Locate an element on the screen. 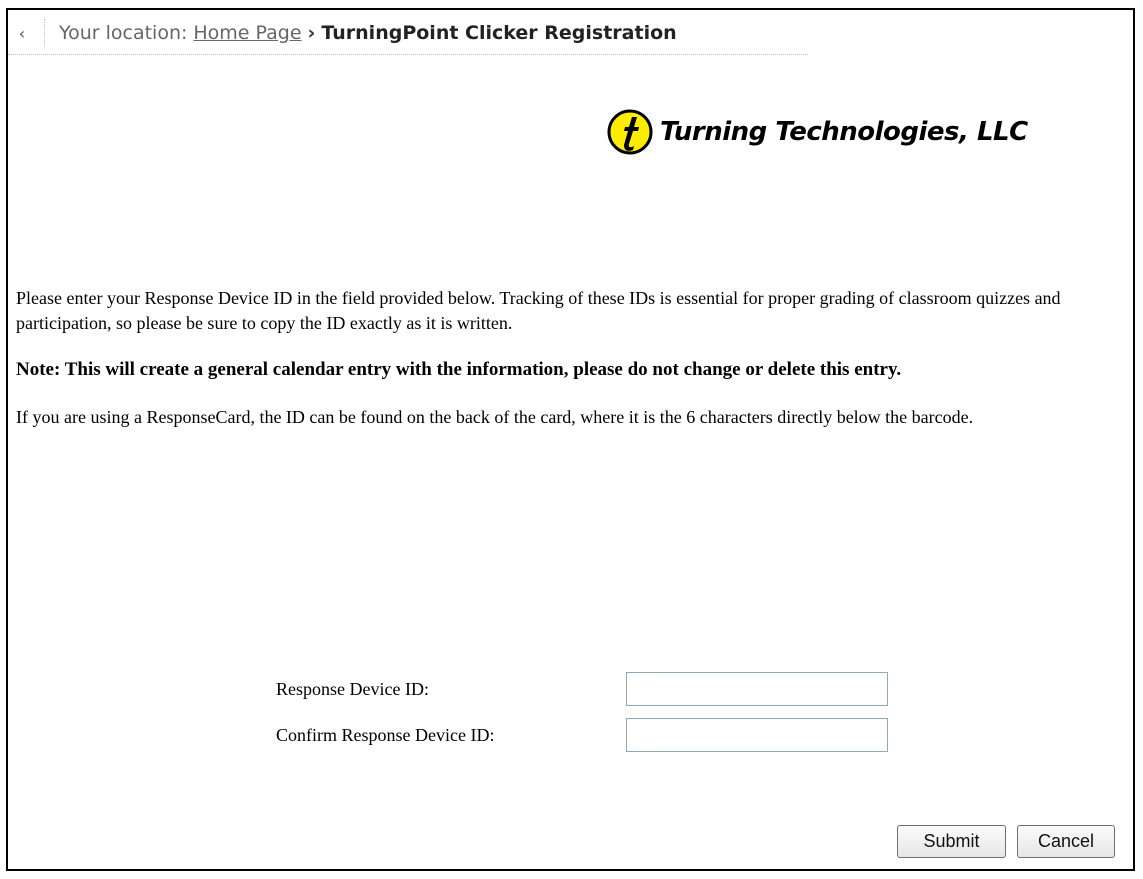 This screenshot has width=1143, height=879. back-chevron-icon: ‹ is located at coordinates (26, 33).